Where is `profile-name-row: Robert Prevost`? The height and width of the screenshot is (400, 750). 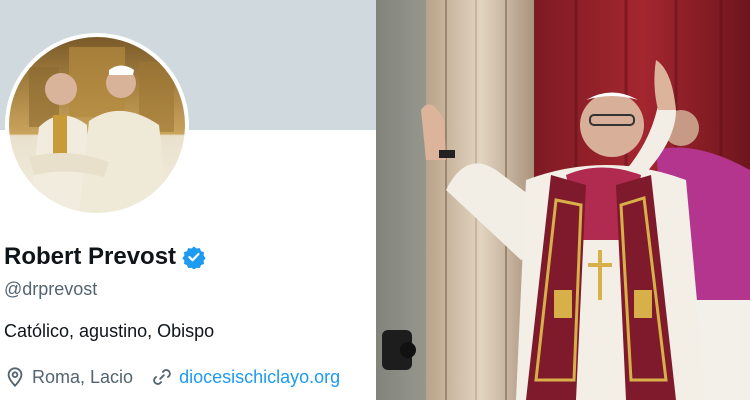
profile-name-row: Robert Prevost is located at coordinates (105, 257).